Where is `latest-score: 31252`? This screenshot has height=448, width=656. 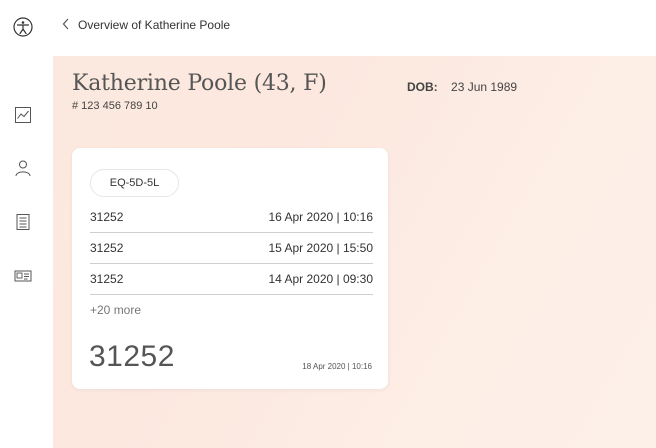
latest-score: 31252 is located at coordinates (132, 356).